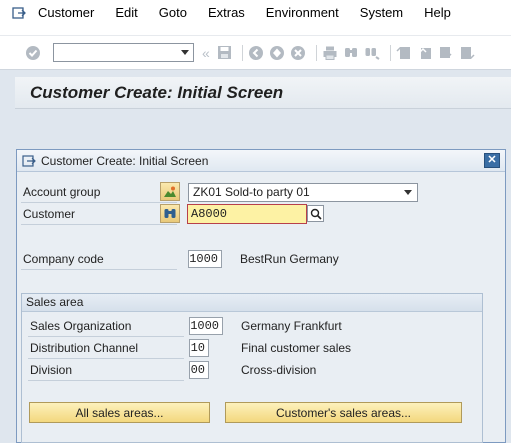 The height and width of the screenshot is (443, 511). I want to click on account-group-row: Account group ZK01 Sold-to party 01, so click(262, 192).